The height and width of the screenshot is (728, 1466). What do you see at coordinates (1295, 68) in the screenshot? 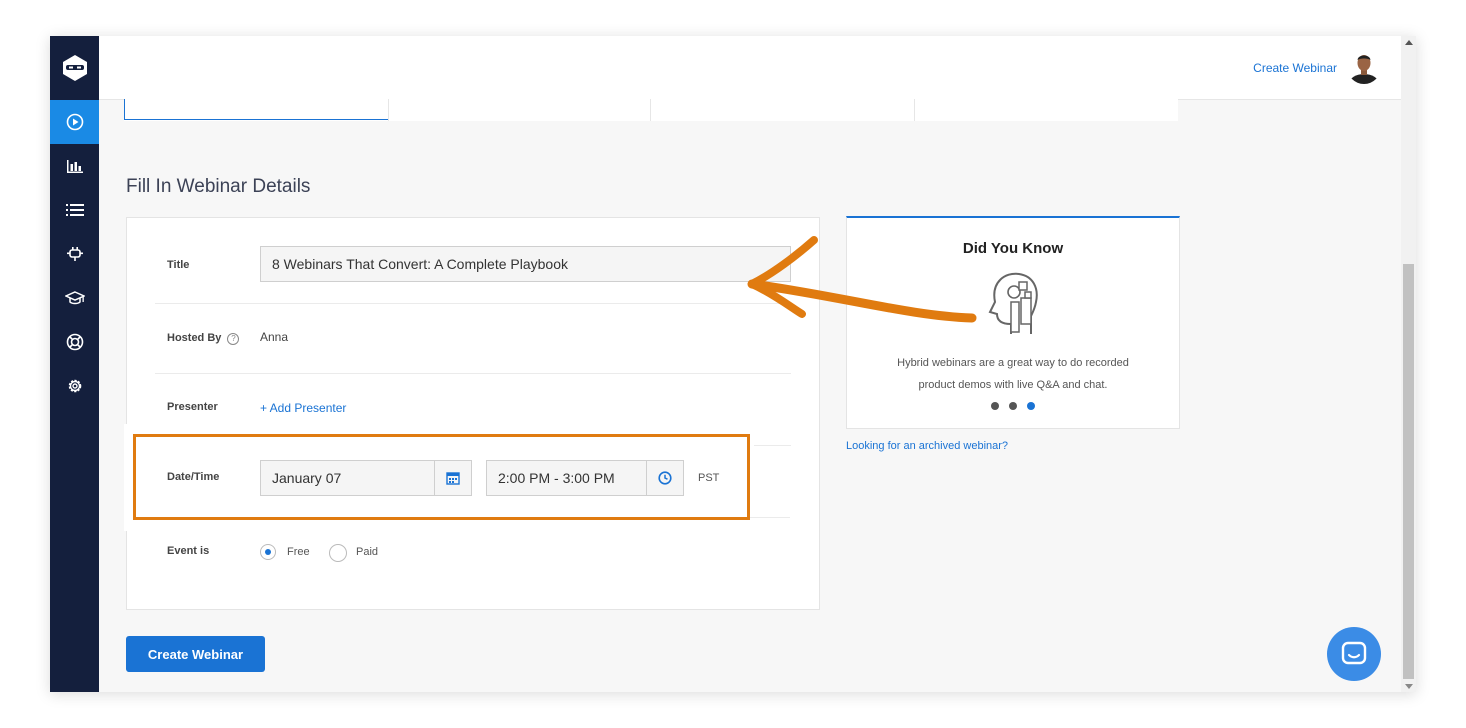
I see `create-webinar-link: Create Webinar` at bounding box center [1295, 68].